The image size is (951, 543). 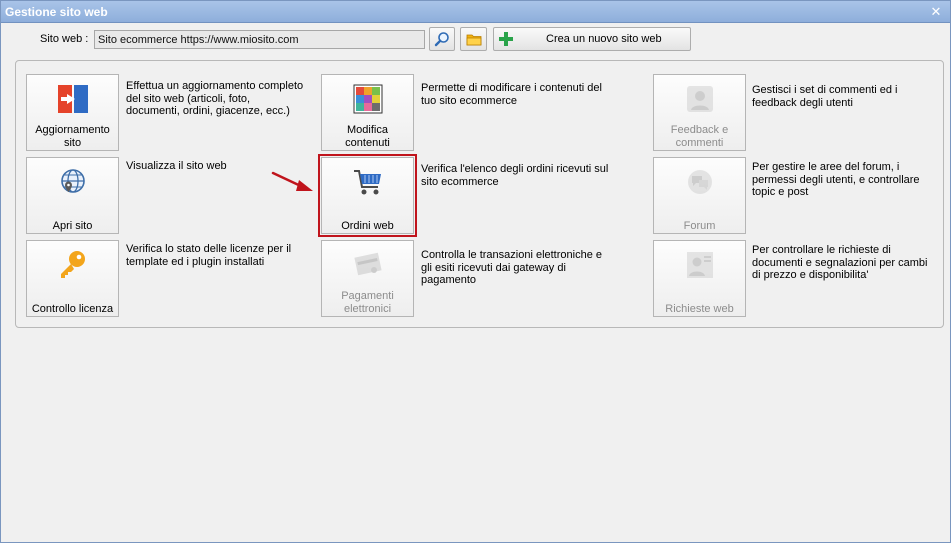 I want to click on search-icon, so click(x=441, y=39).